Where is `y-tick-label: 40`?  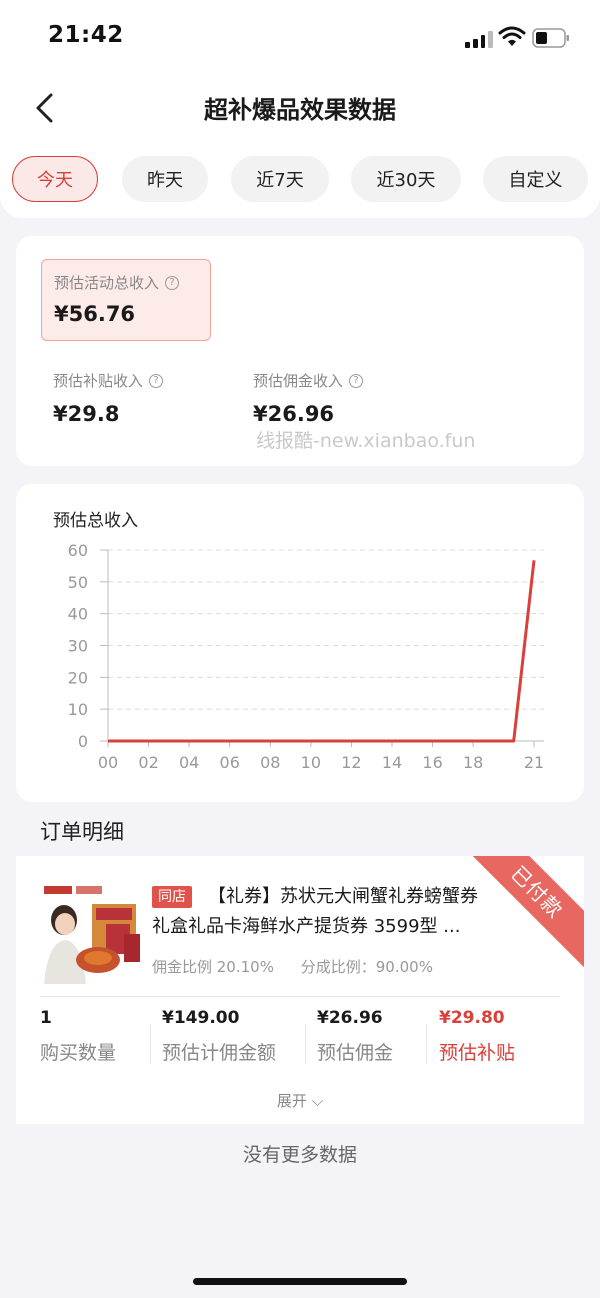 y-tick-label: 40 is located at coordinates (78, 614).